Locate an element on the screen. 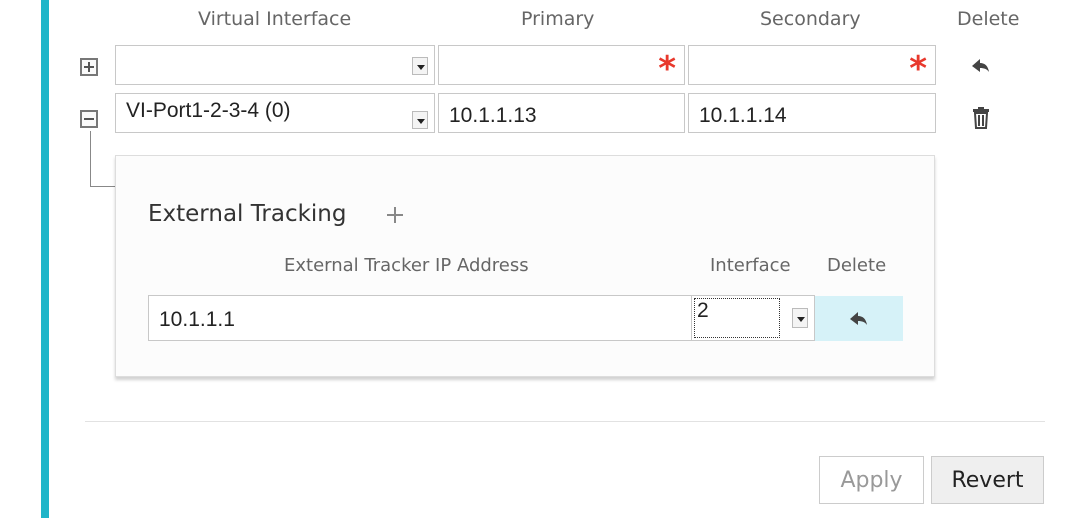 The height and width of the screenshot is (518, 1087). new-secondary-input: * is located at coordinates (812, 67).